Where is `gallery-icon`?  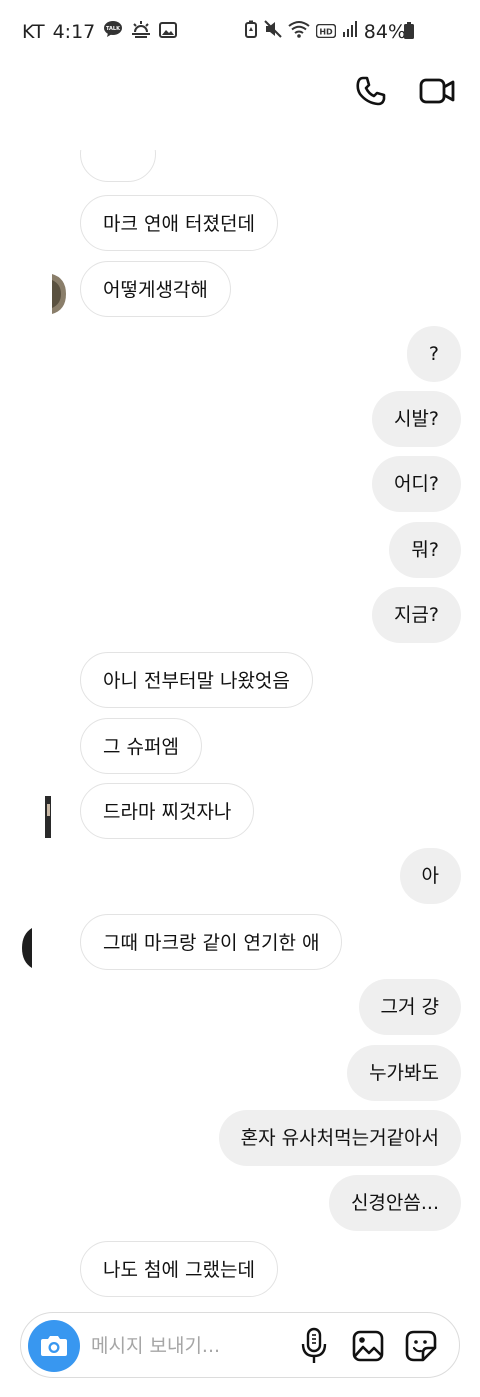 gallery-icon is located at coordinates (368, 1346).